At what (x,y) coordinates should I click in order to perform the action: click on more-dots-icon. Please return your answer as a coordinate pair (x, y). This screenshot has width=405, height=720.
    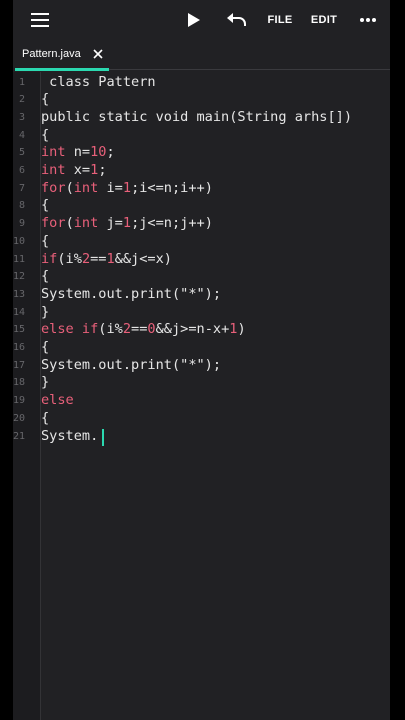
    Looking at the image, I should click on (368, 20).